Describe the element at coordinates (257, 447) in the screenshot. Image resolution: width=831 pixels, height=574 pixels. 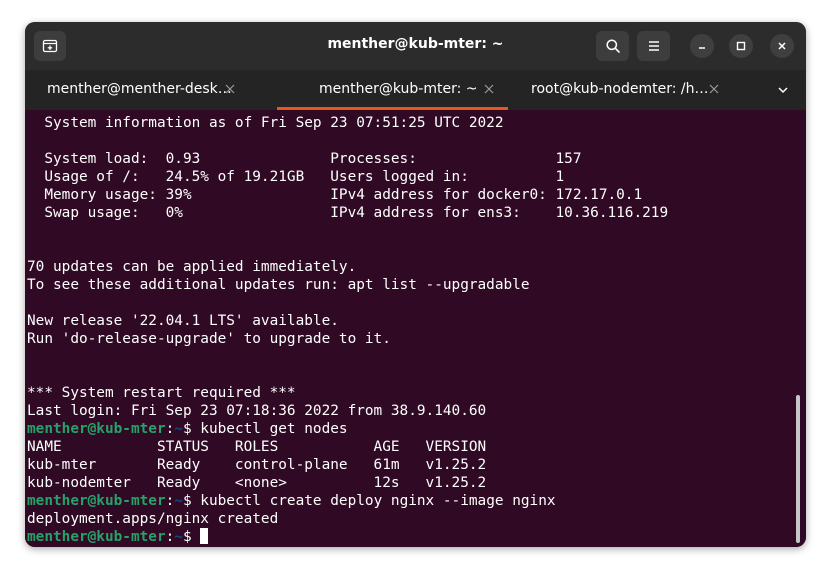
I see `nodes-table-header: NAME STATUS ROLES AGE VERSION` at that location.